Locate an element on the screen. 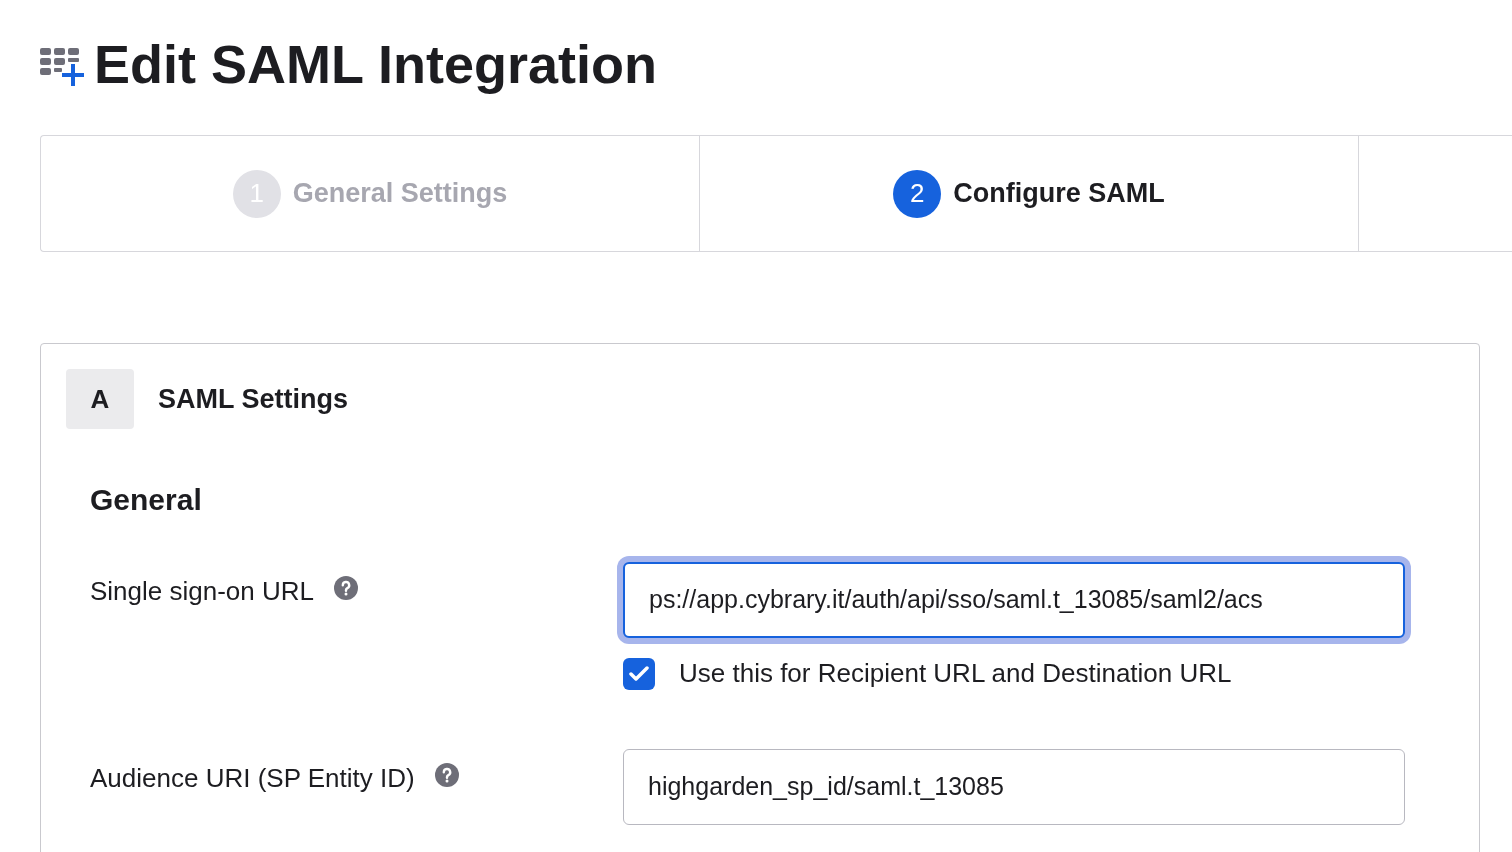 The width and height of the screenshot is (1512, 852). section-heading: General is located at coordinates (146, 500).